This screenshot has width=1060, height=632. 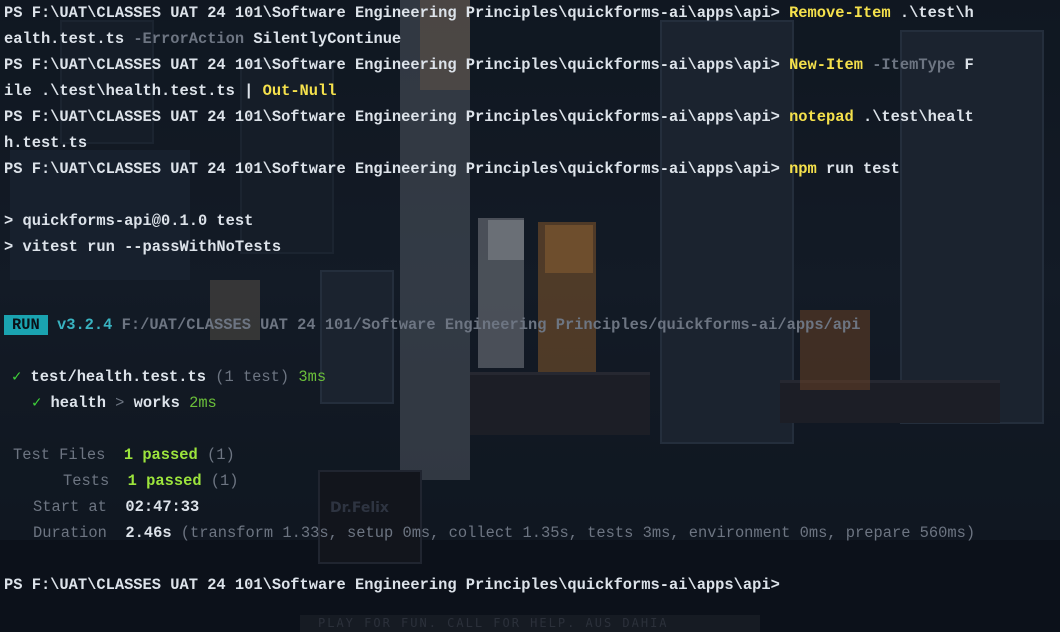 I want to click on vitest-version: v3.2.4, so click(x=84, y=325).